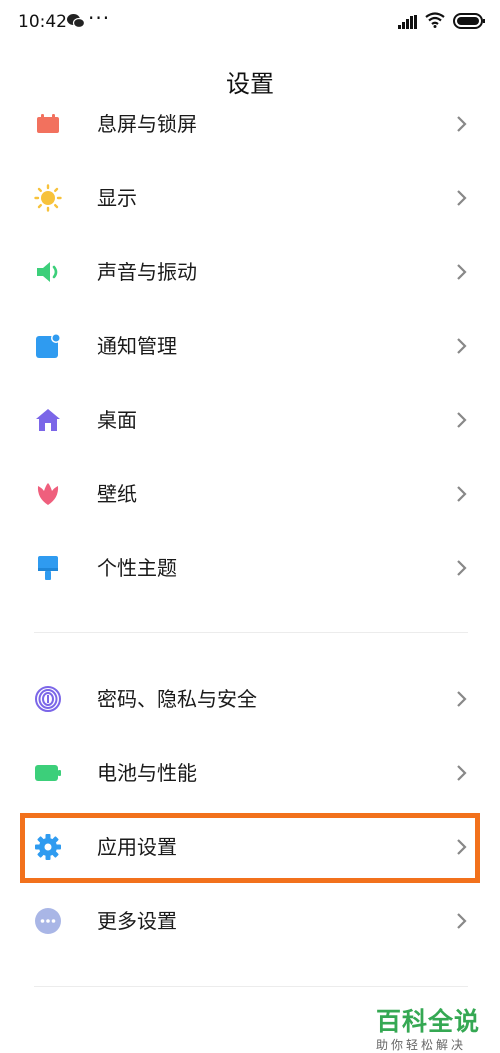 The image size is (500, 1053). What do you see at coordinates (250, 420) in the screenshot?
I see `setting-desktop: 桌面` at bounding box center [250, 420].